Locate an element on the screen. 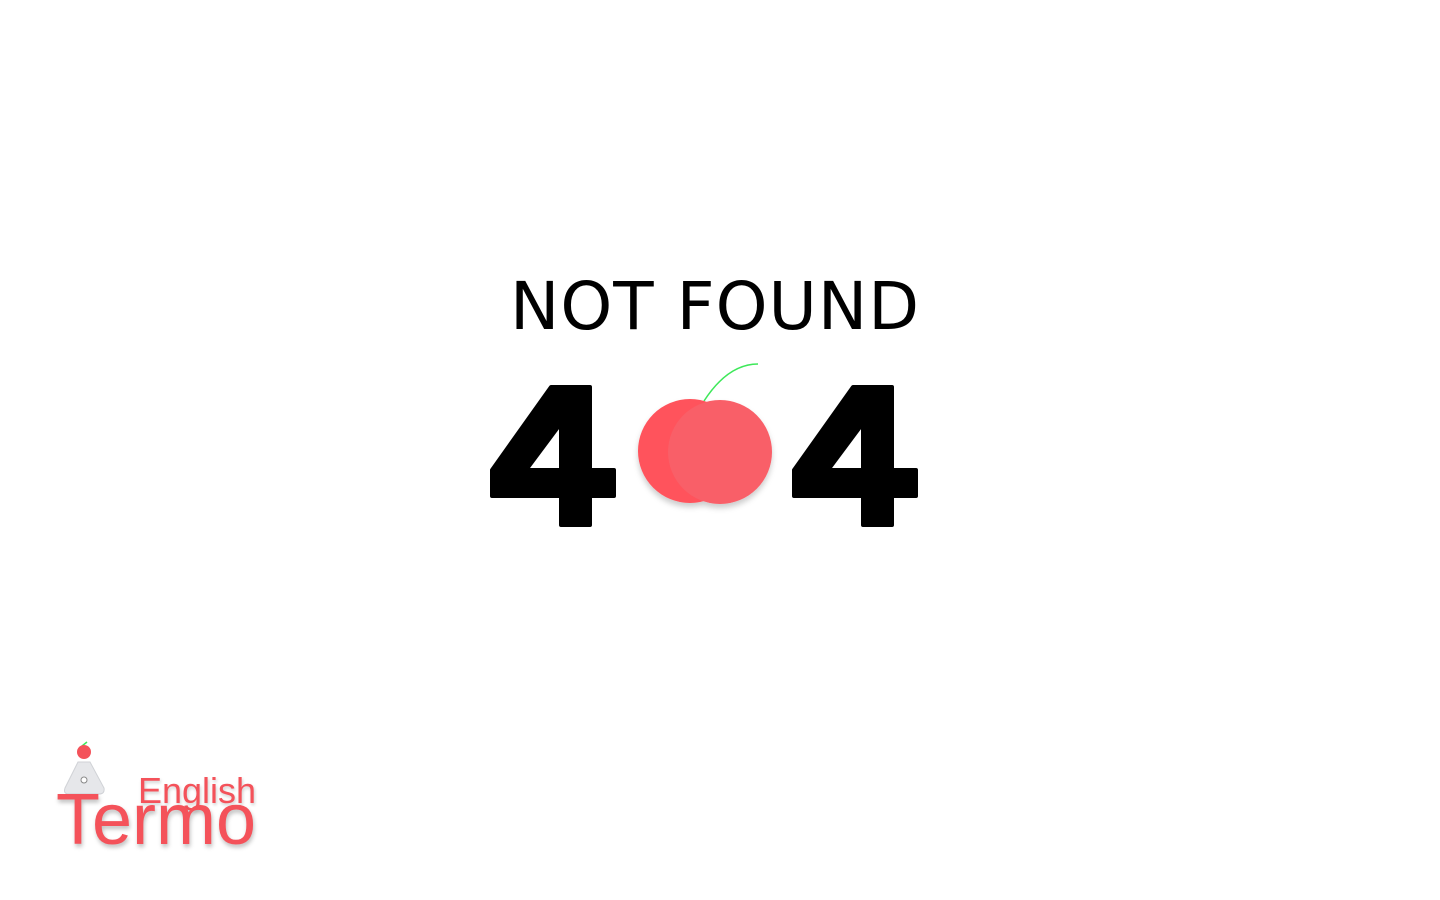 This screenshot has height=900, width=1440. logo-text-termo: Termo is located at coordinates (156, 820).